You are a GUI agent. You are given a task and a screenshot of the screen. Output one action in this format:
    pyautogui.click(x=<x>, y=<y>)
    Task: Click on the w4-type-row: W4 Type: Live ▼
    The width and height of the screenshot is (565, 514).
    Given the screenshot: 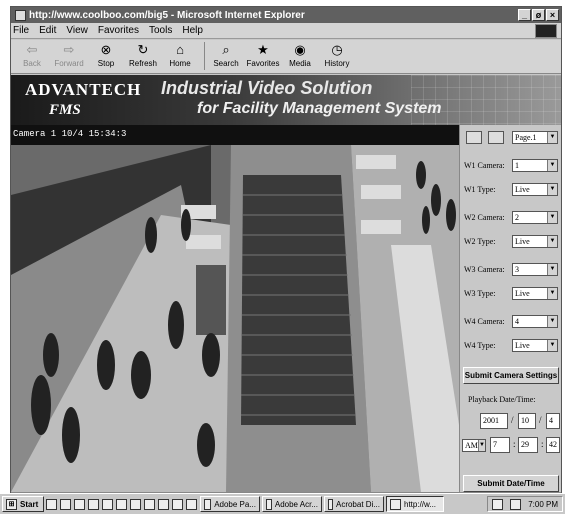 What is the action you would take?
    pyautogui.click(x=512, y=345)
    